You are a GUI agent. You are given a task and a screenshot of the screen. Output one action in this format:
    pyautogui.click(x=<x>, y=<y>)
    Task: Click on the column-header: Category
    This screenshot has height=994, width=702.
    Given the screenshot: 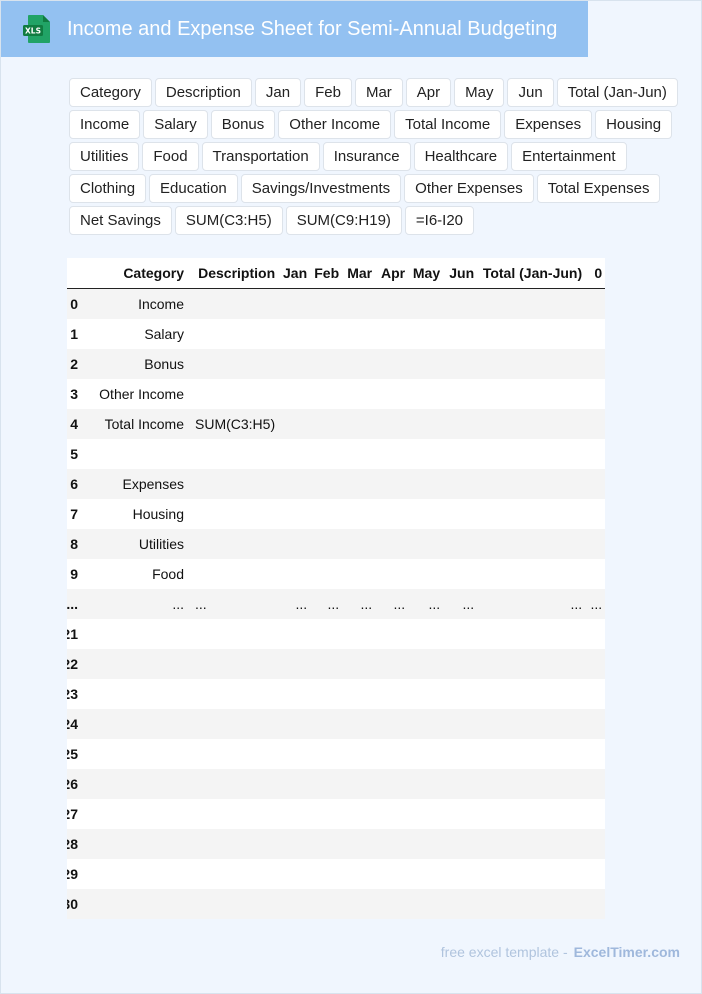 What is the action you would take?
    pyautogui.click(x=134, y=273)
    